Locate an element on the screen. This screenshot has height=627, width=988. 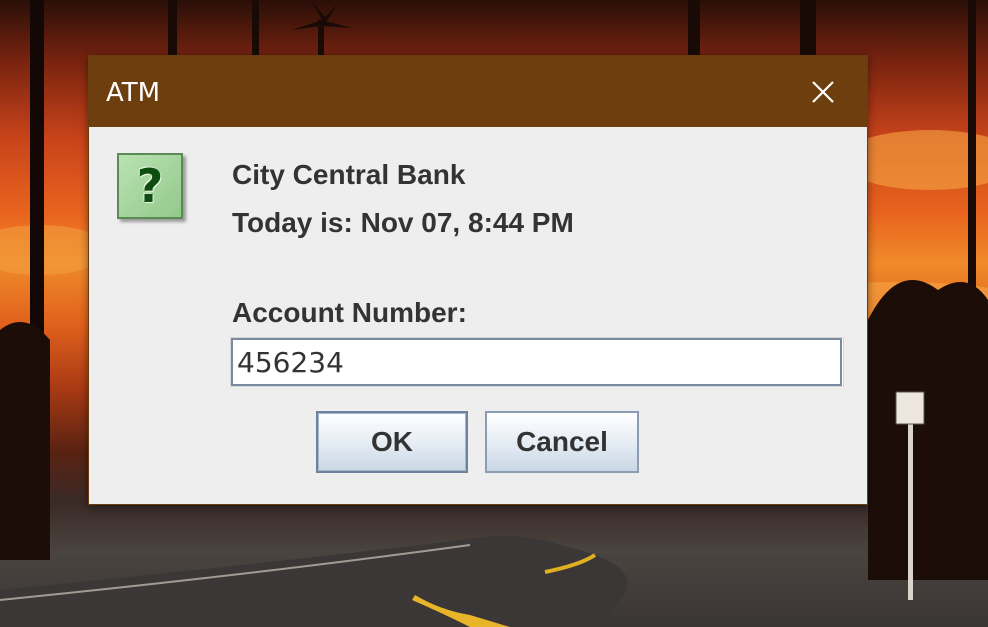
question-icon: ? is located at coordinates (150, 186).